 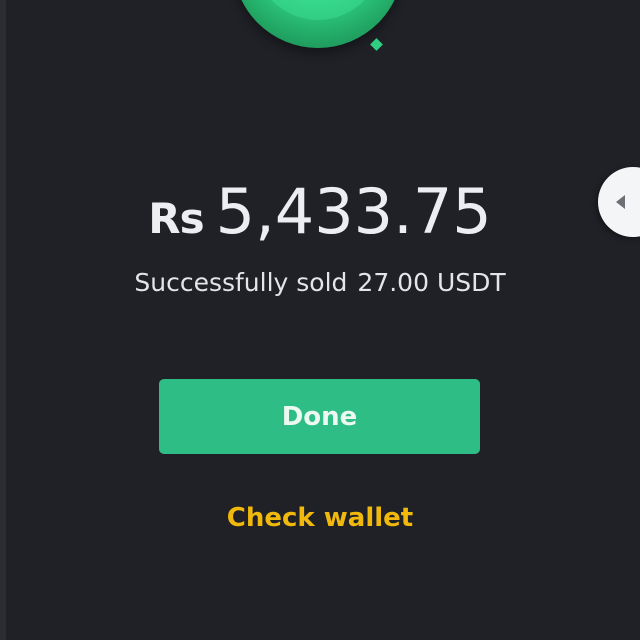 What do you see at coordinates (319, 416) in the screenshot?
I see `done-button: Done` at bounding box center [319, 416].